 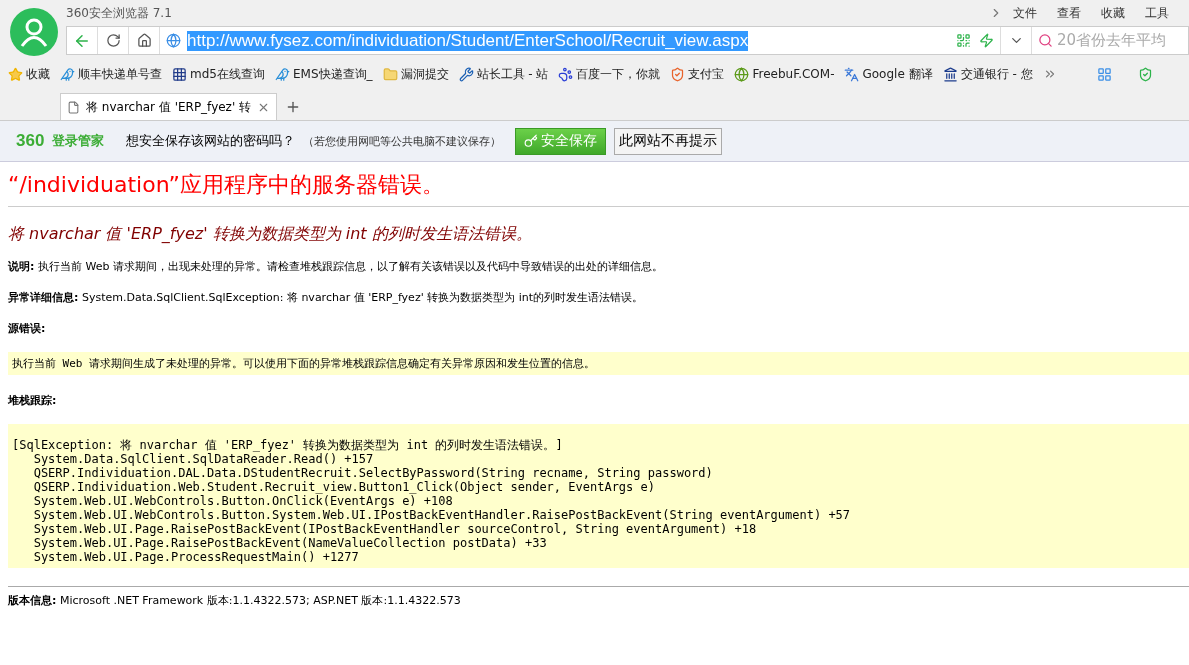 What do you see at coordinates (1104, 74) in the screenshot?
I see `apps-icon` at bounding box center [1104, 74].